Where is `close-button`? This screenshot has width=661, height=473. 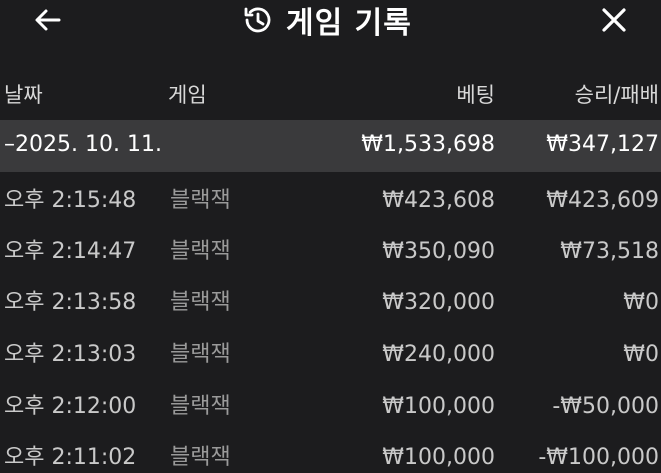 close-button is located at coordinates (614, 20).